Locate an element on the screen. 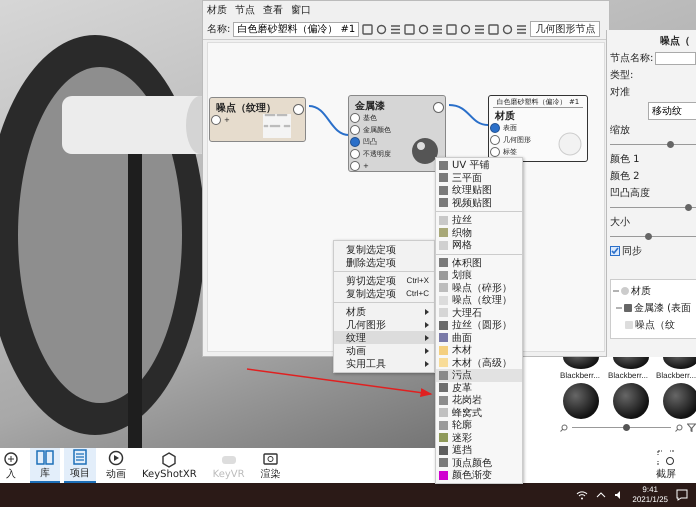  menu-entry: 材质 is located at coordinates (217, 10).